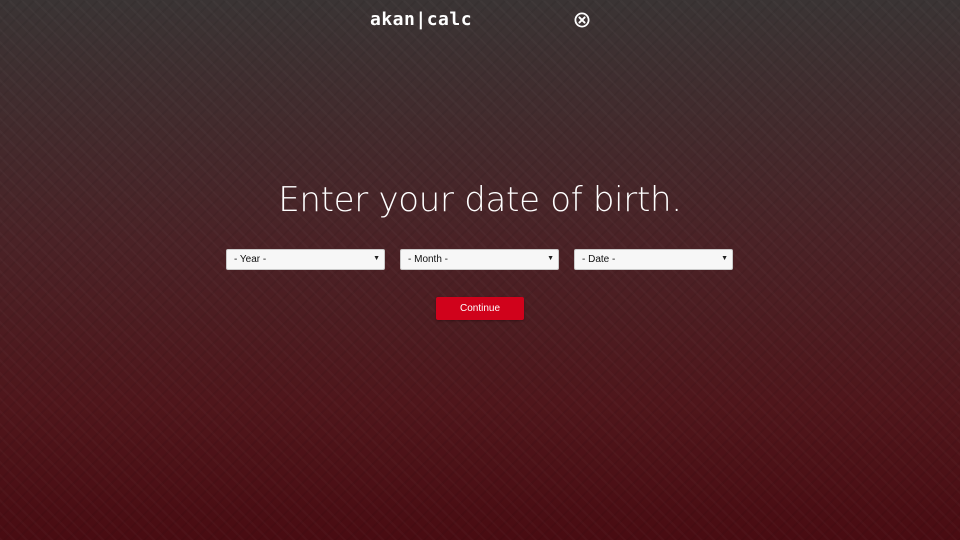 This screenshot has width=960, height=540. Describe the element at coordinates (393, 19) in the screenshot. I see `logo-text-akan: akan` at that location.